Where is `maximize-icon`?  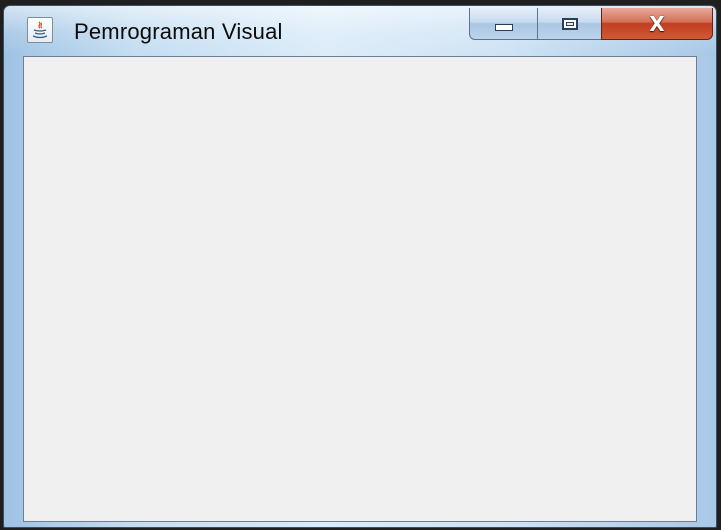 maximize-icon is located at coordinates (569, 23).